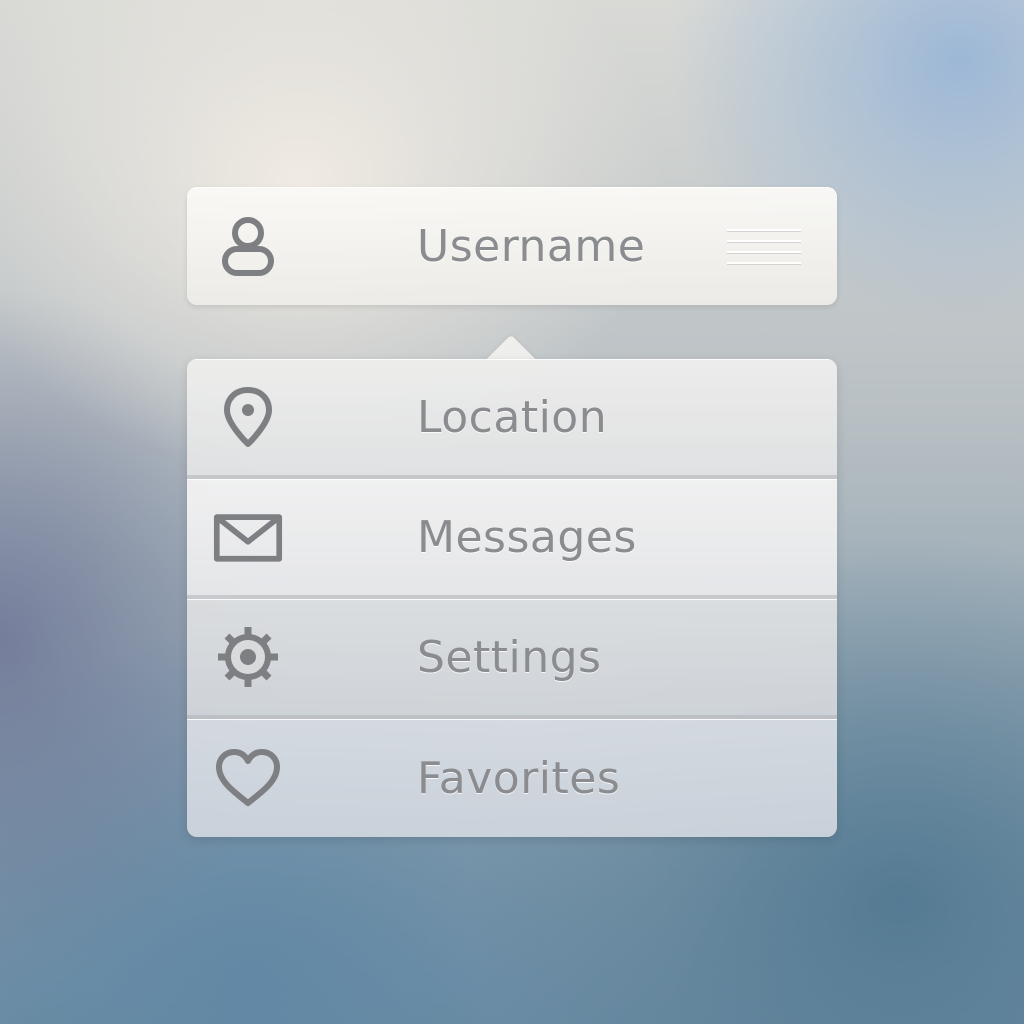 This screenshot has width=1024, height=1024. I want to click on menu-item-label: Messages, so click(527, 537).